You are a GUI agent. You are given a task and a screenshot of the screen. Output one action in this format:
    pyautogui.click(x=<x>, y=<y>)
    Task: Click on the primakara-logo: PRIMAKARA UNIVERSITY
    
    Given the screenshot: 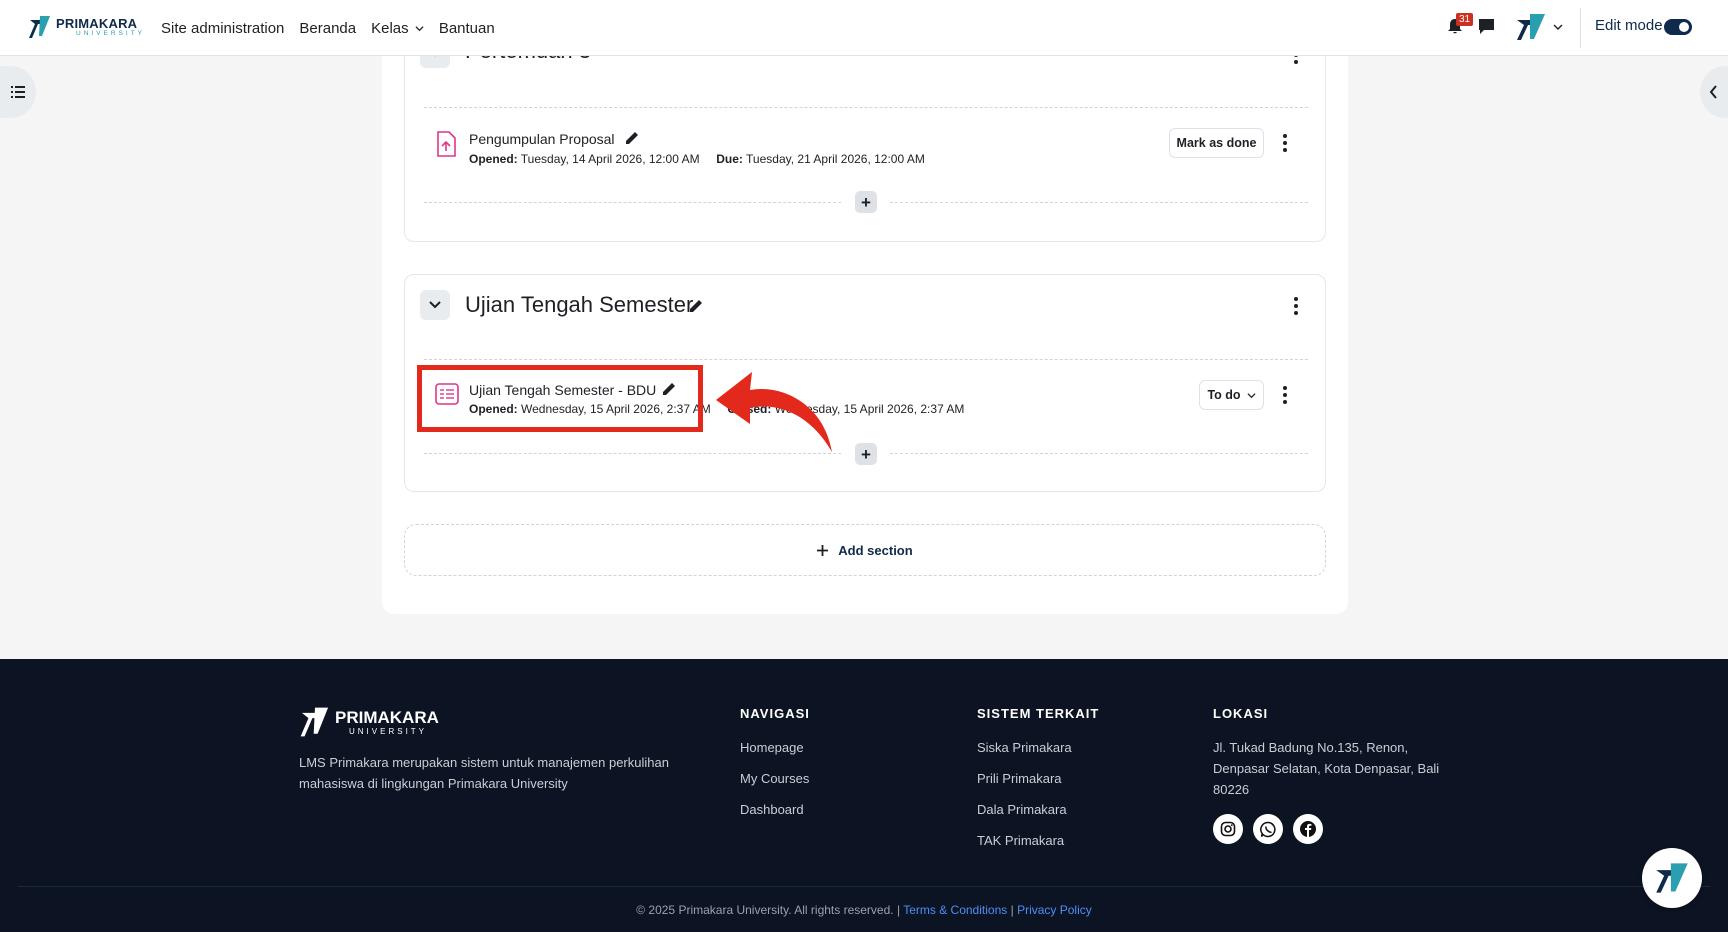 What is the action you would take?
    pyautogui.click(x=86, y=27)
    